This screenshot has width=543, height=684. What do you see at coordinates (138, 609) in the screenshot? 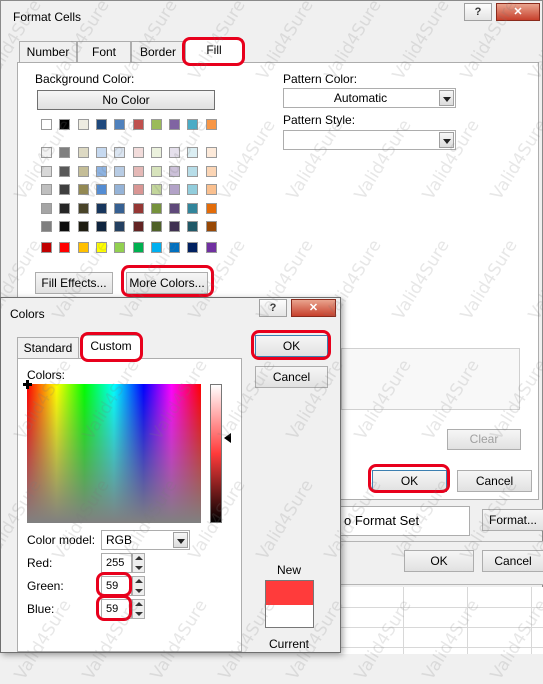
I see `blue-spinner-icon` at bounding box center [138, 609].